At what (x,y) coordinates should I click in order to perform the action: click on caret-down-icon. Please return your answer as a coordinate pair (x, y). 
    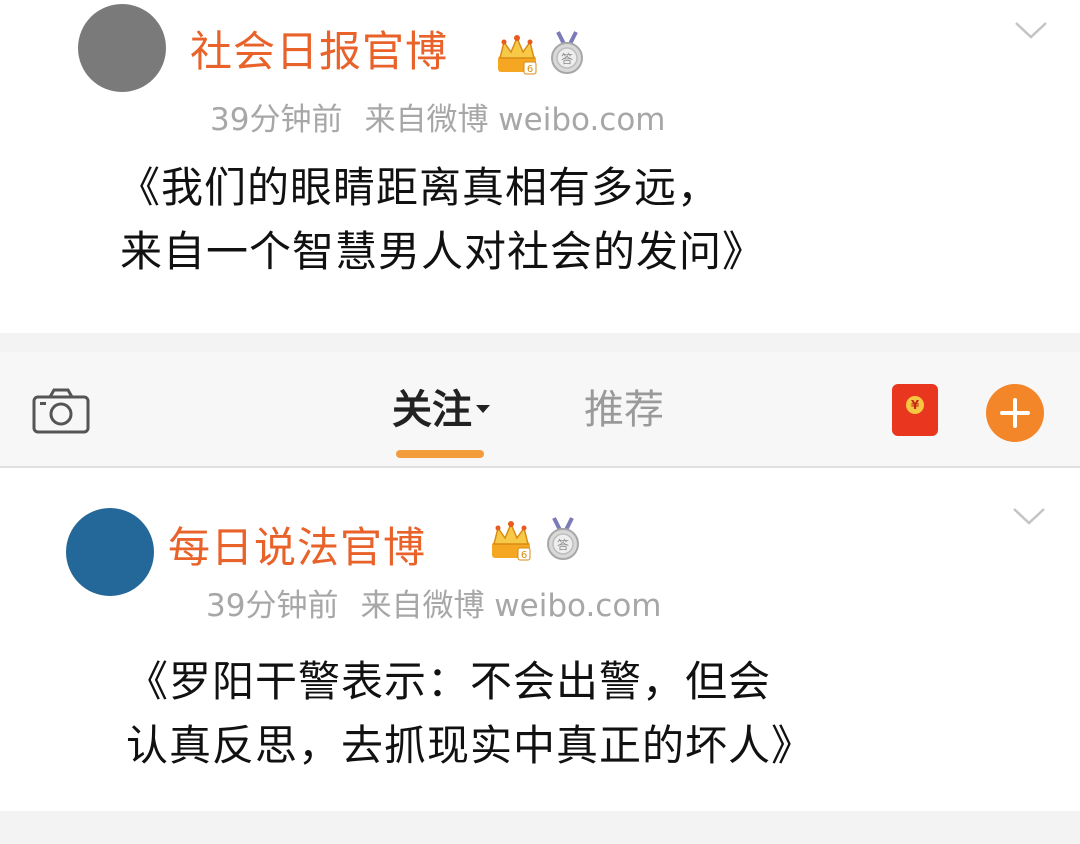
    Looking at the image, I should click on (483, 409).